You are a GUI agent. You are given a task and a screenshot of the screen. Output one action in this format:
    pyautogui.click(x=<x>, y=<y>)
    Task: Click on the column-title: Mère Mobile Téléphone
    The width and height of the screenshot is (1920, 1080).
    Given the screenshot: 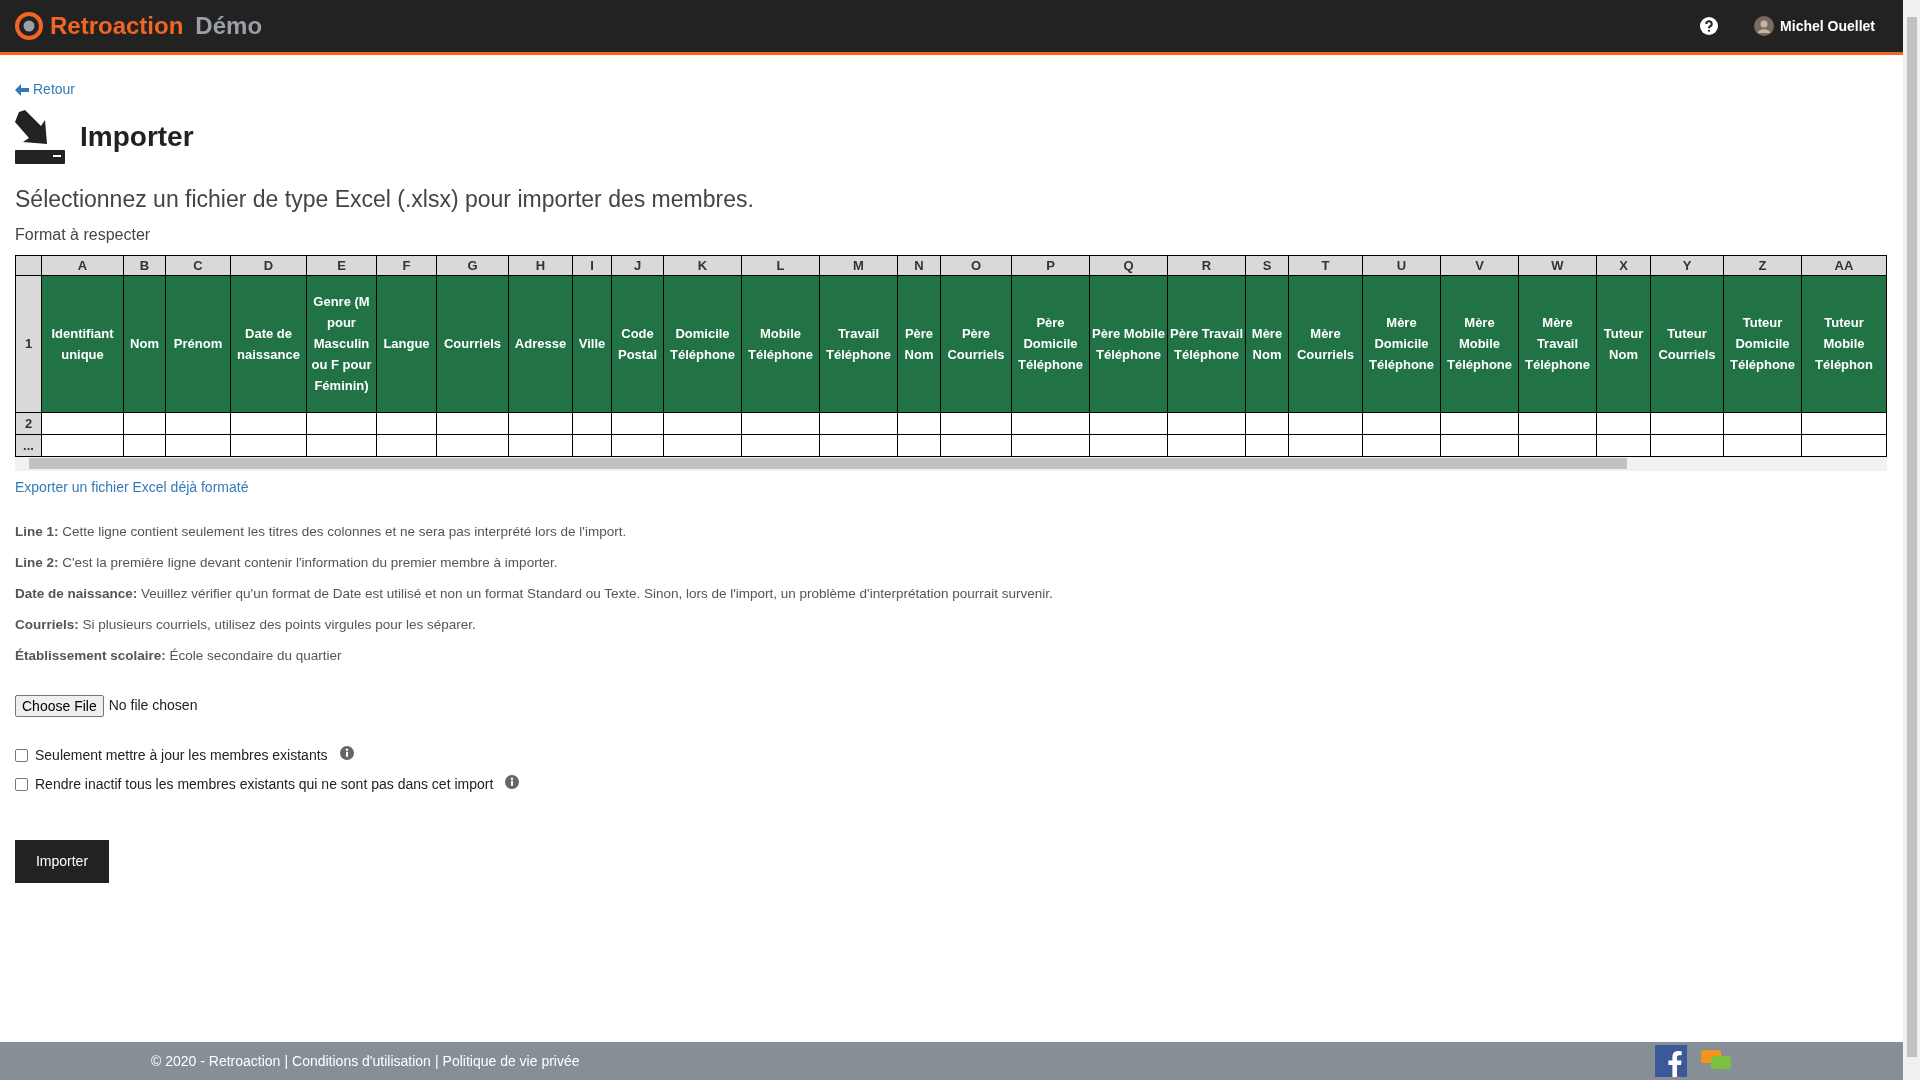 What is the action you would take?
    pyautogui.click(x=1479, y=343)
    